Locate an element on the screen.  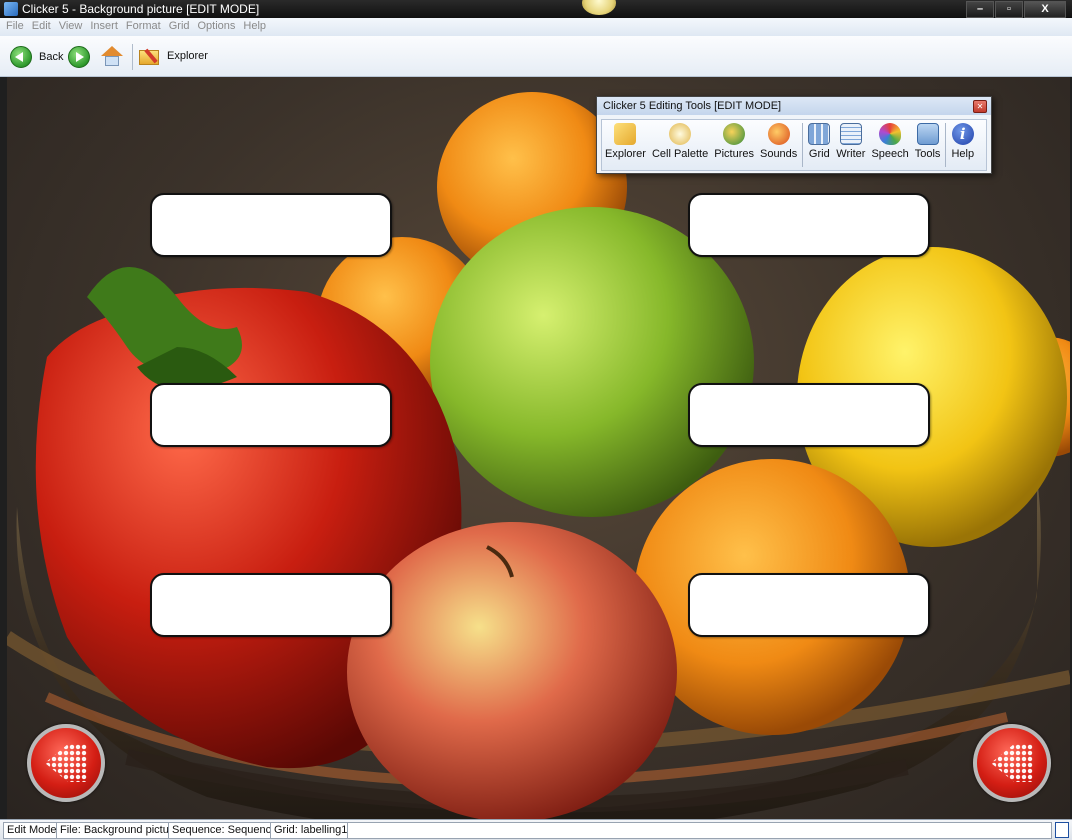
back-label: Back is located at coordinates (51, 57).